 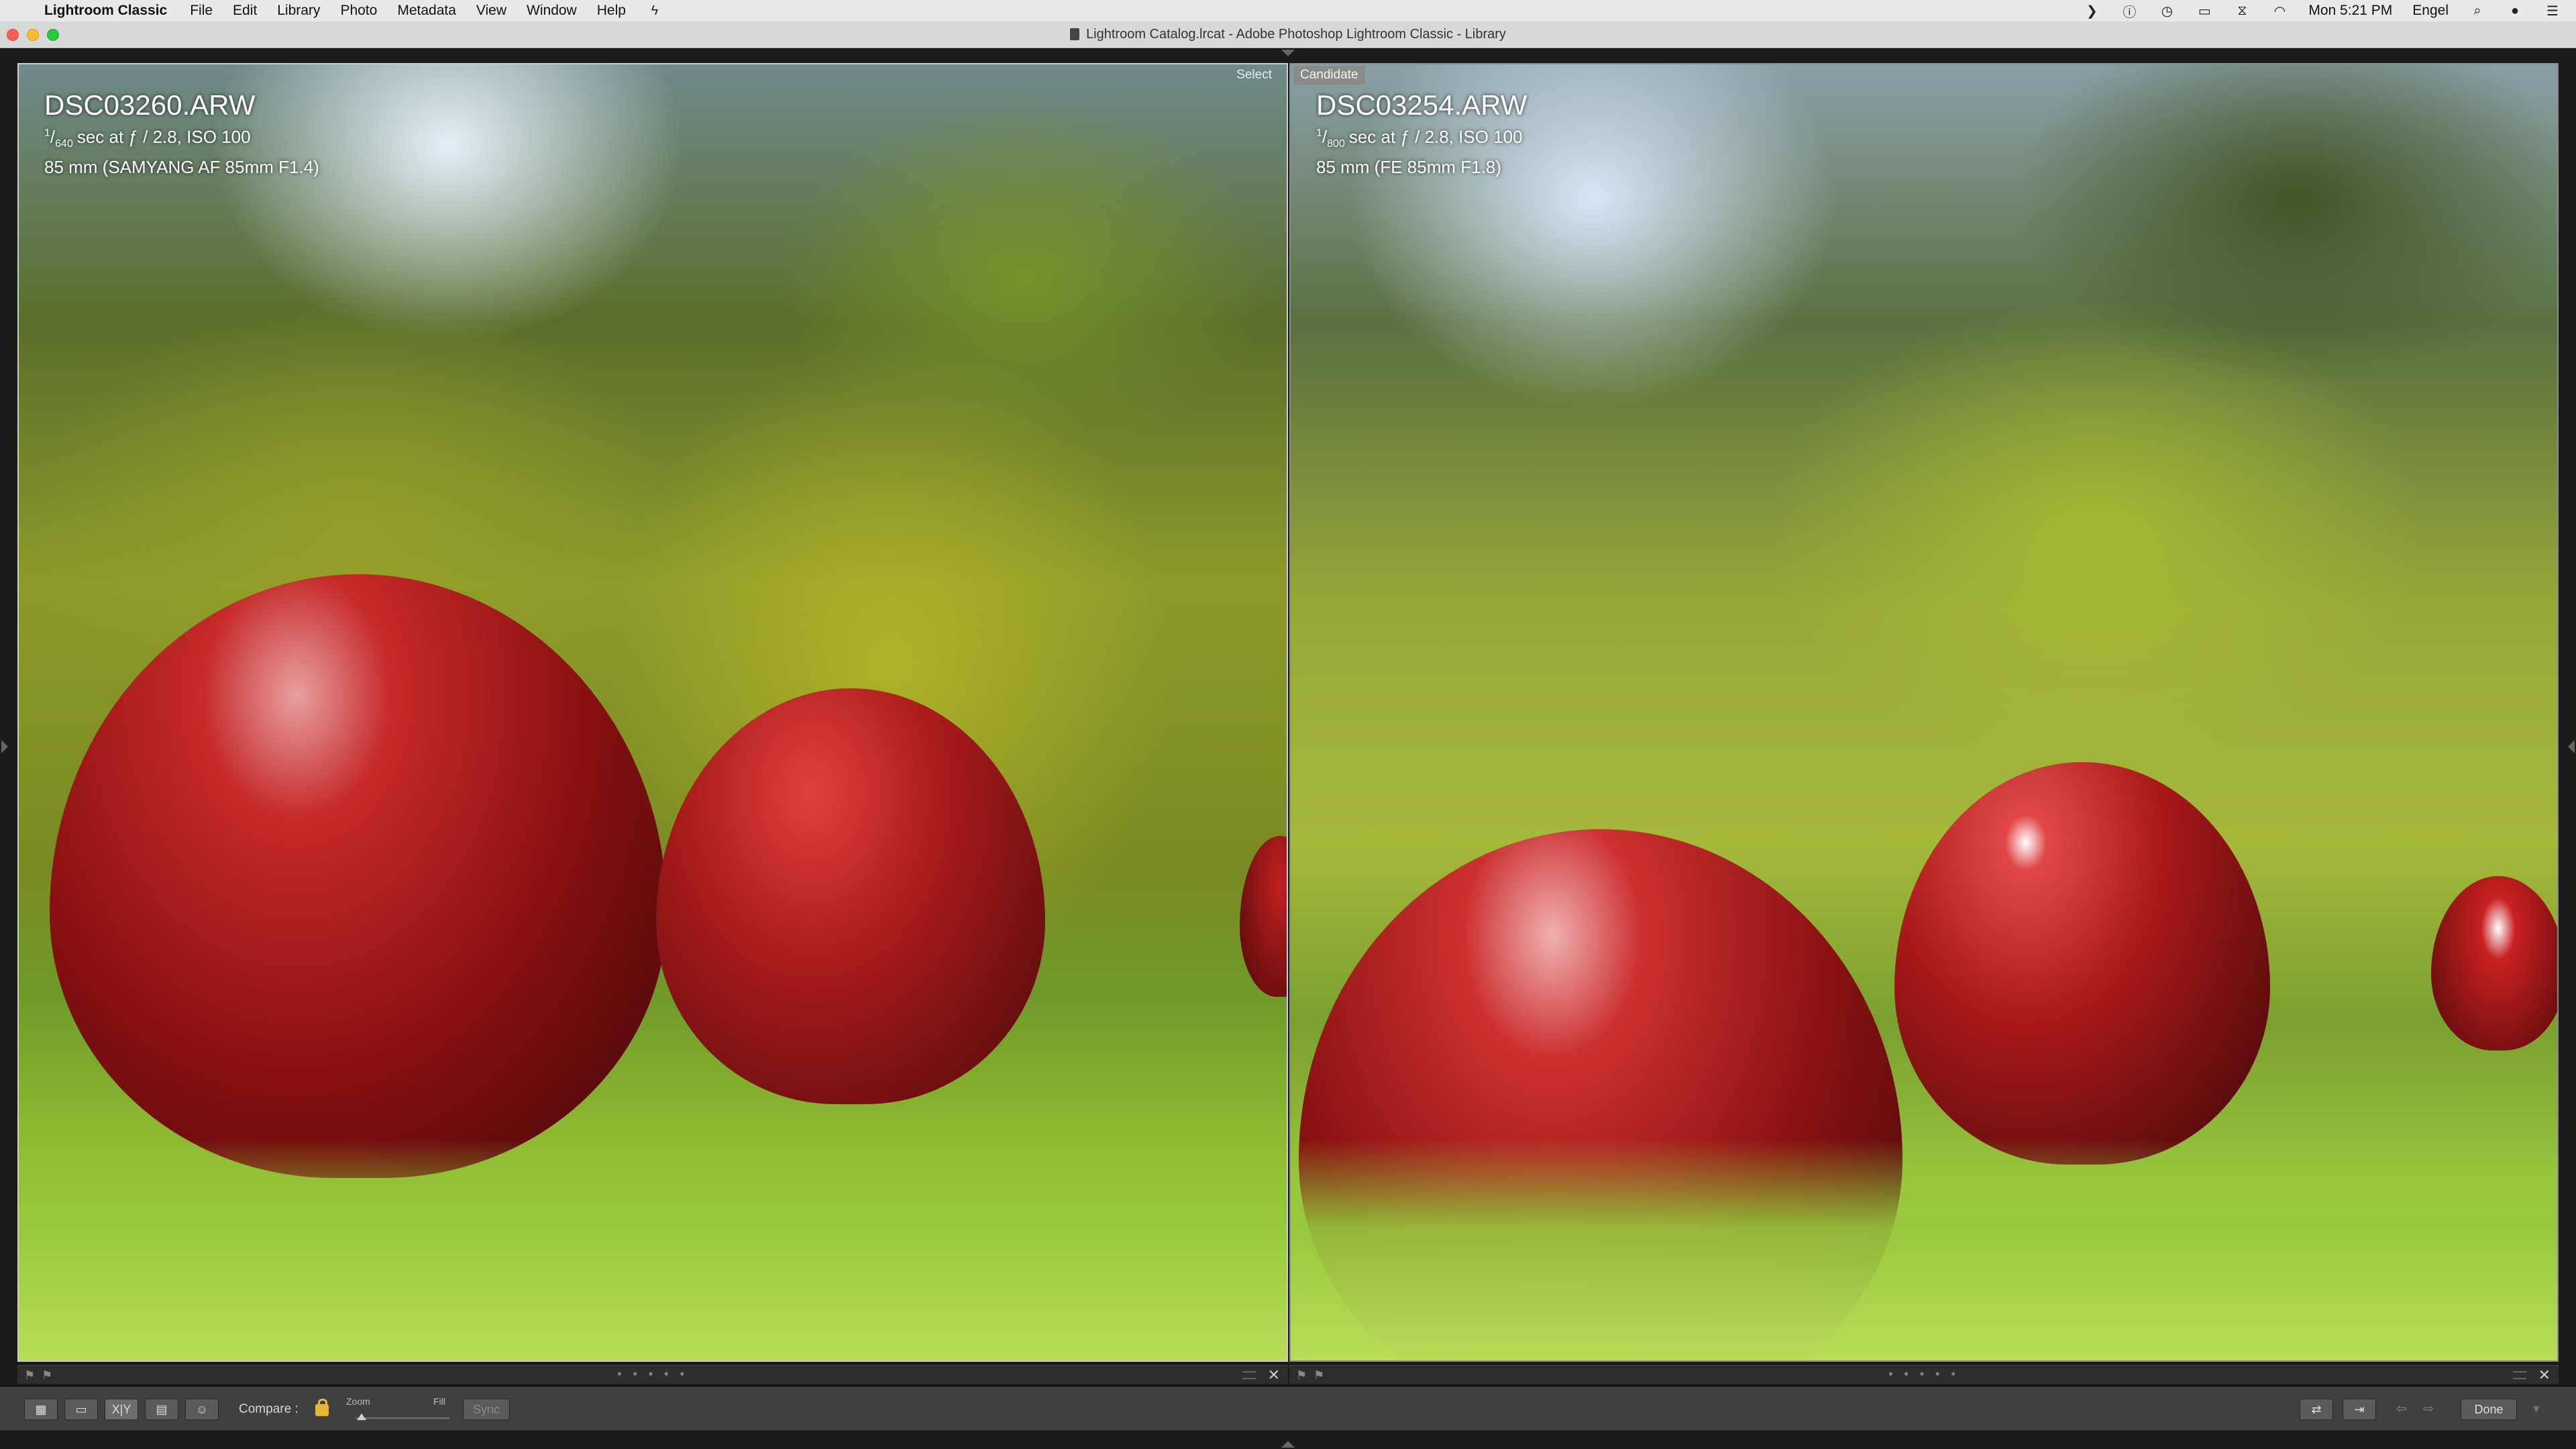 What do you see at coordinates (201, 11) in the screenshot?
I see `menu-file: File` at bounding box center [201, 11].